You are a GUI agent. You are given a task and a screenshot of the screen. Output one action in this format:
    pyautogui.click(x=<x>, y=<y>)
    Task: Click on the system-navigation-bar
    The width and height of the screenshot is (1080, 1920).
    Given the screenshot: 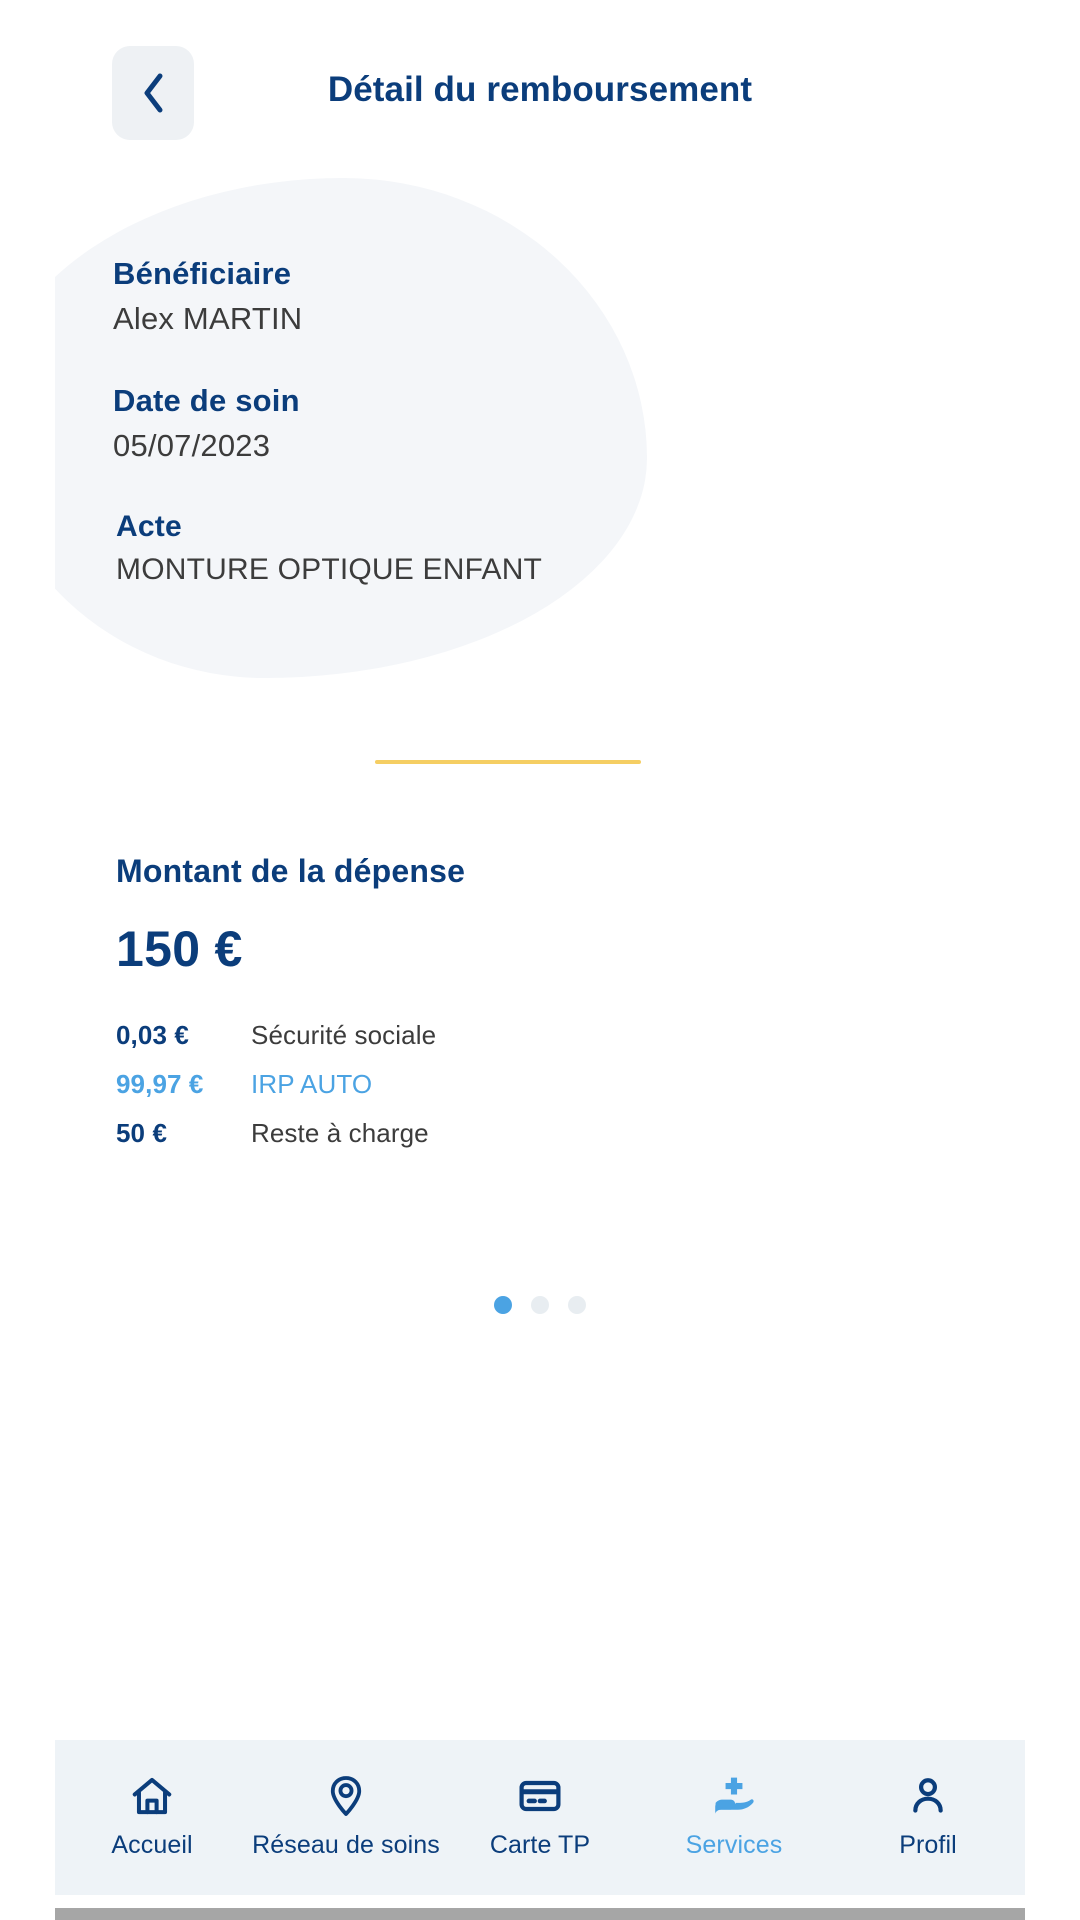 What is the action you would take?
    pyautogui.click(x=540, y=1914)
    